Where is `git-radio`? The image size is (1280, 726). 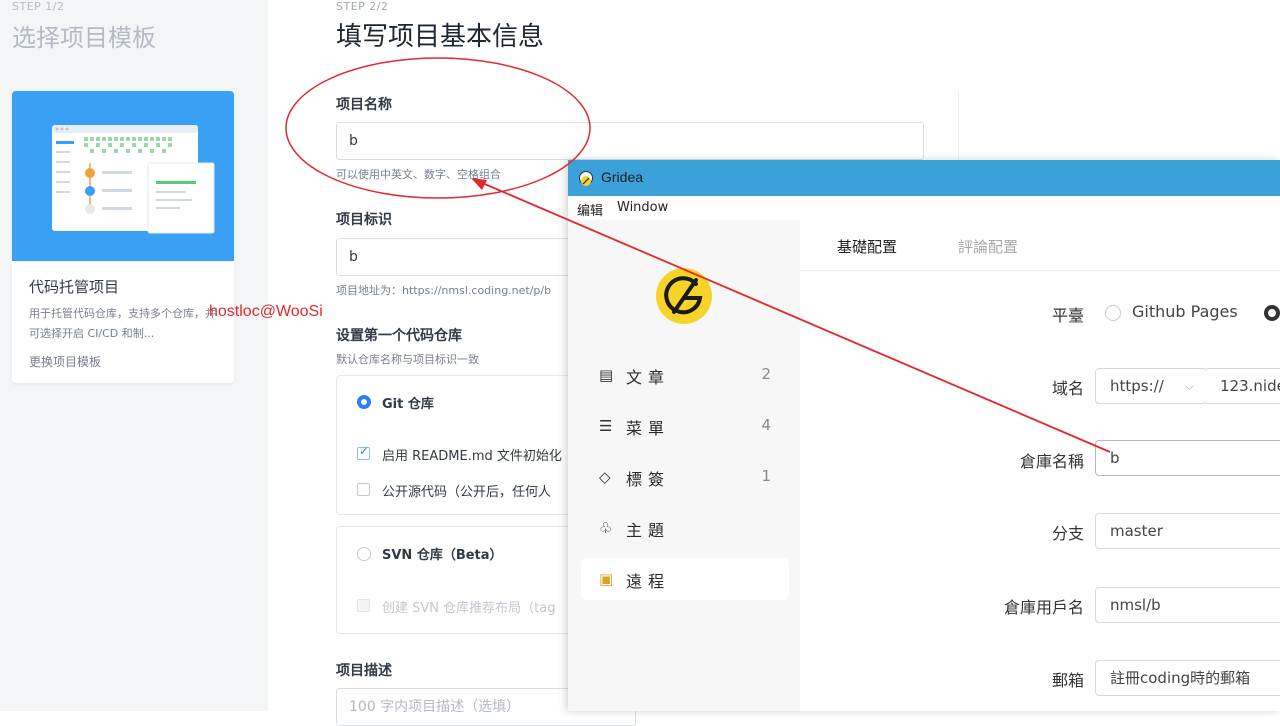 git-radio is located at coordinates (364, 402).